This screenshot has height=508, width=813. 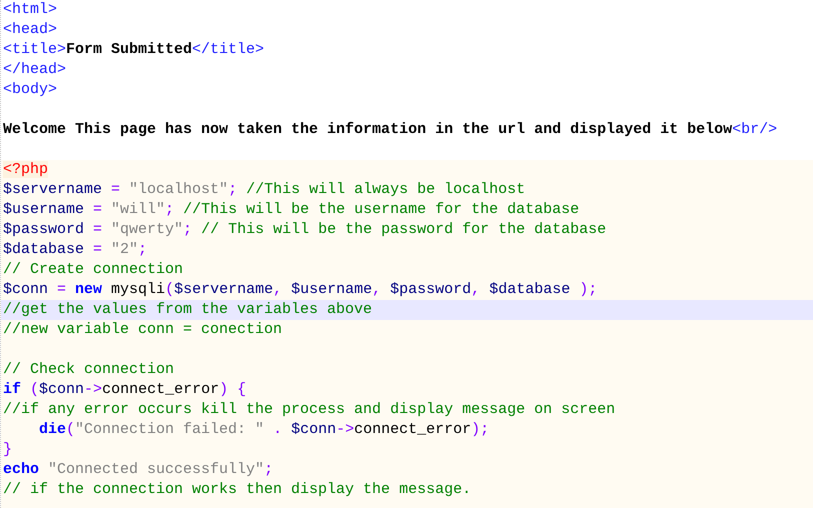 I want to click on code-line: <title>Form Submitted</title>, so click(x=134, y=50).